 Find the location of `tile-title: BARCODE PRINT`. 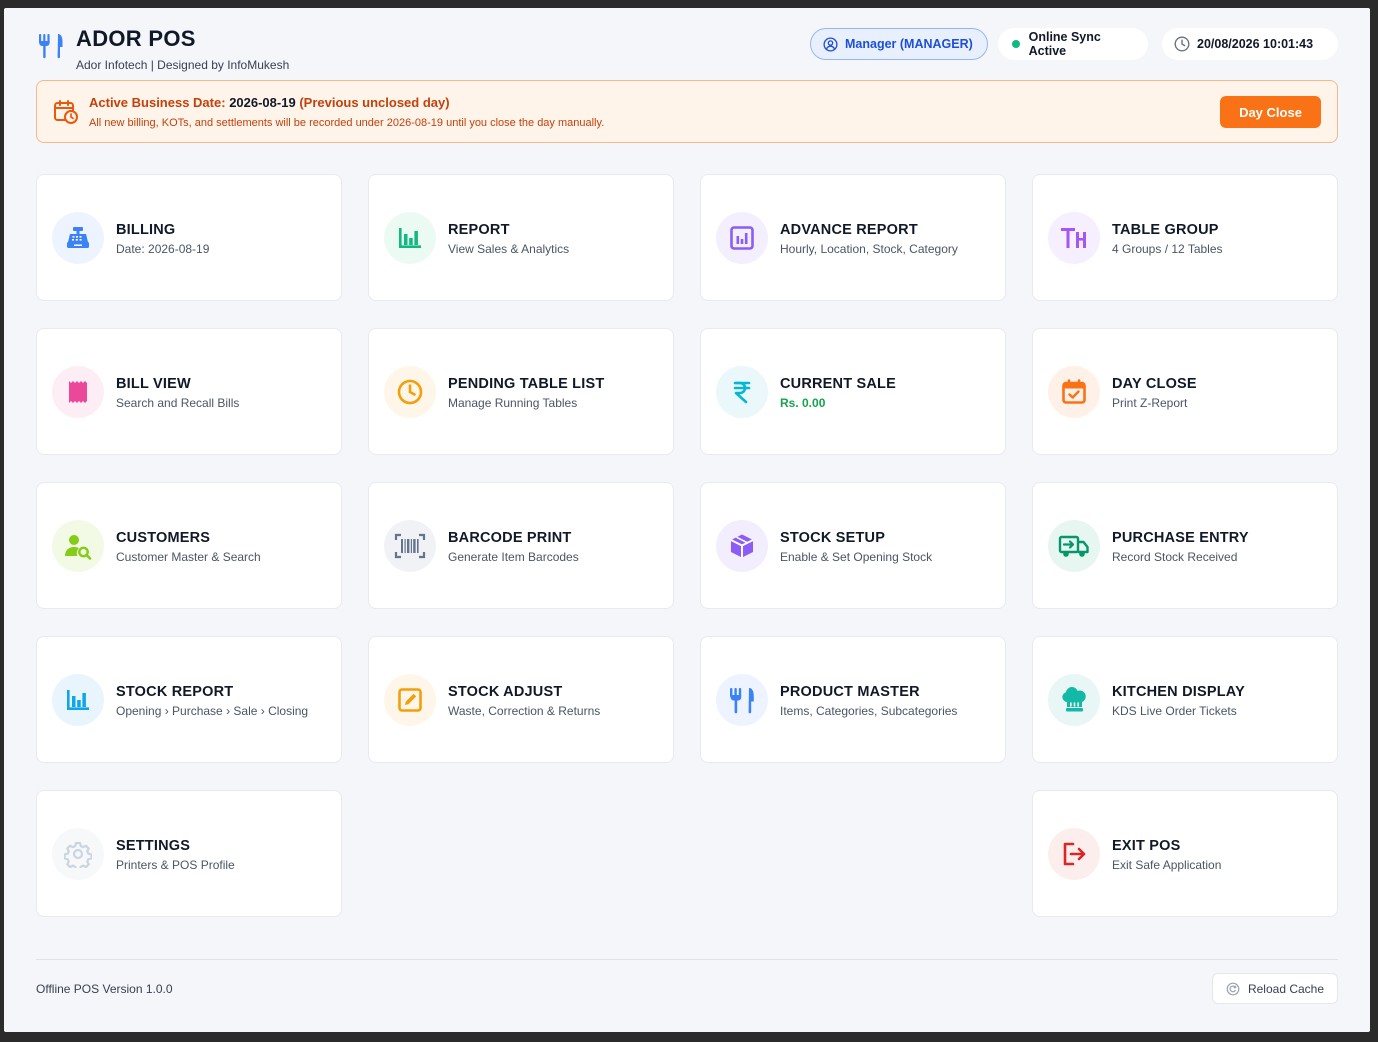

tile-title: BARCODE PRINT is located at coordinates (510, 538).